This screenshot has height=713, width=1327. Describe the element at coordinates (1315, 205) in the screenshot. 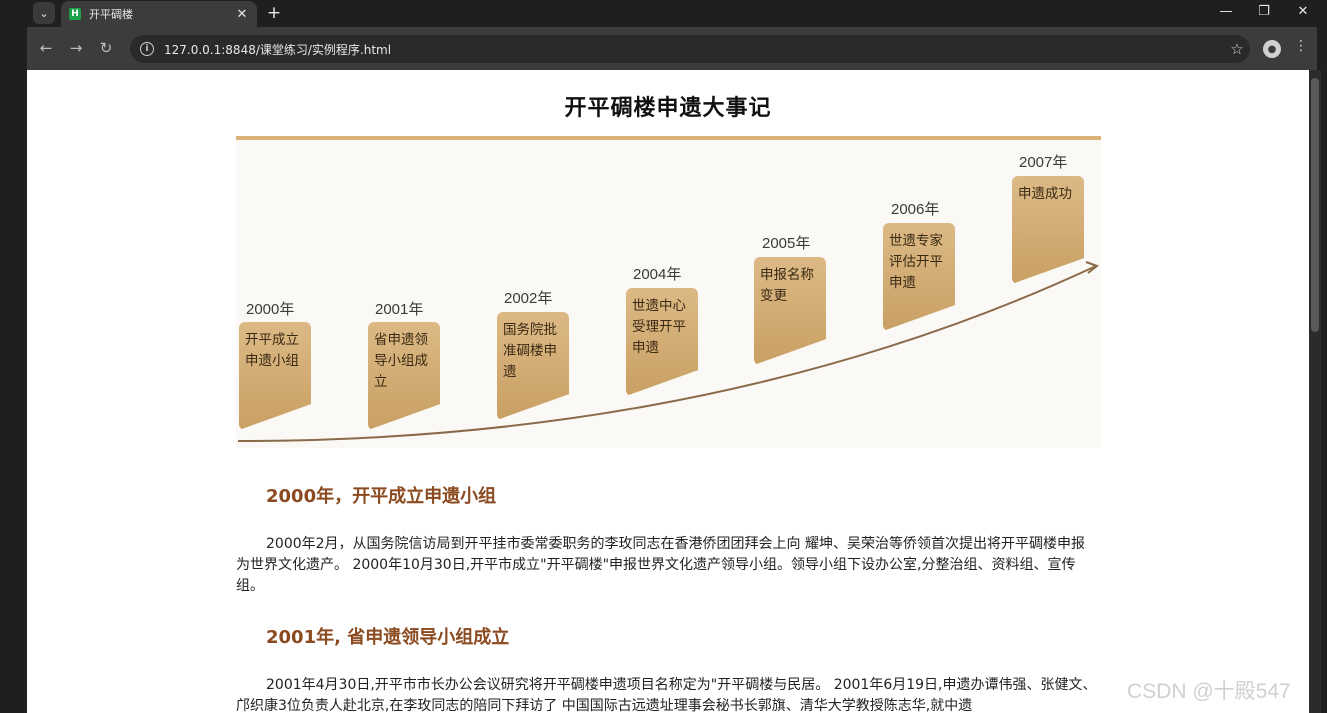

I see `scrollbar-thumb` at that location.